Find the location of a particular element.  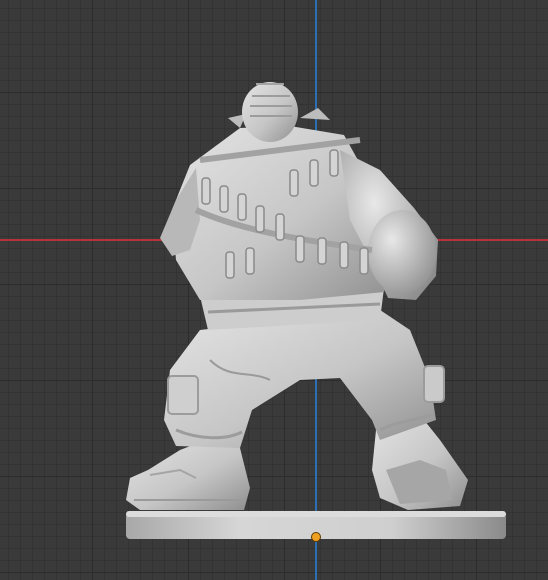

head is located at coordinates (270, 112).